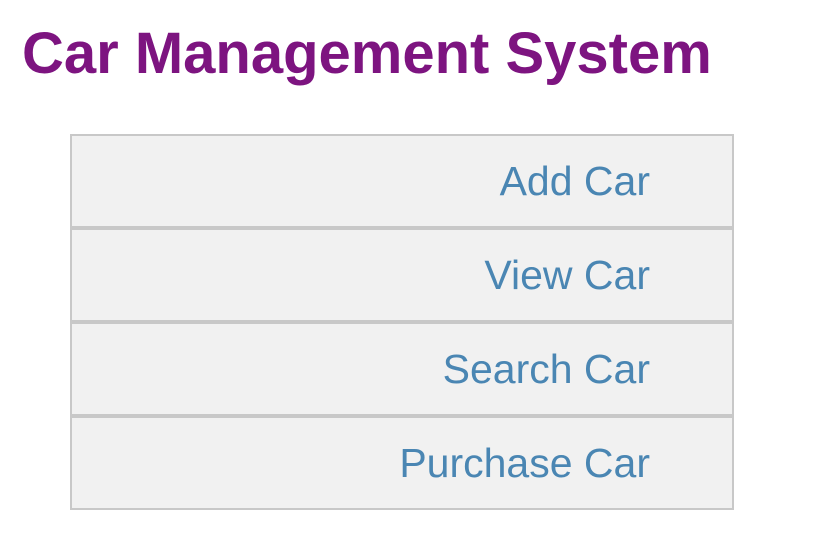 This screenshot has height=540, width=826. What do you see at coordinates (402, 463) in the screenshot?
I see `purchase-car-link: Purchase Car` at bounding box center [402, 463].